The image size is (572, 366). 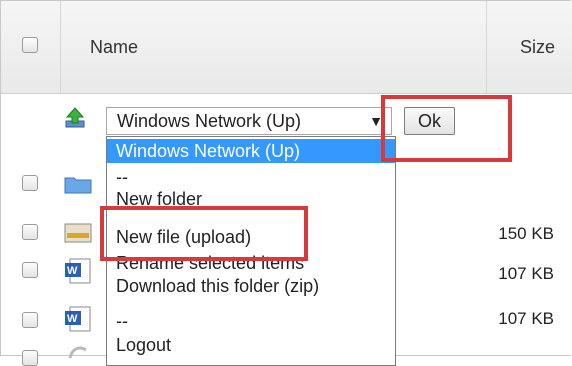 I want to click on select-all-checkbox, so click(x=30, y=45).